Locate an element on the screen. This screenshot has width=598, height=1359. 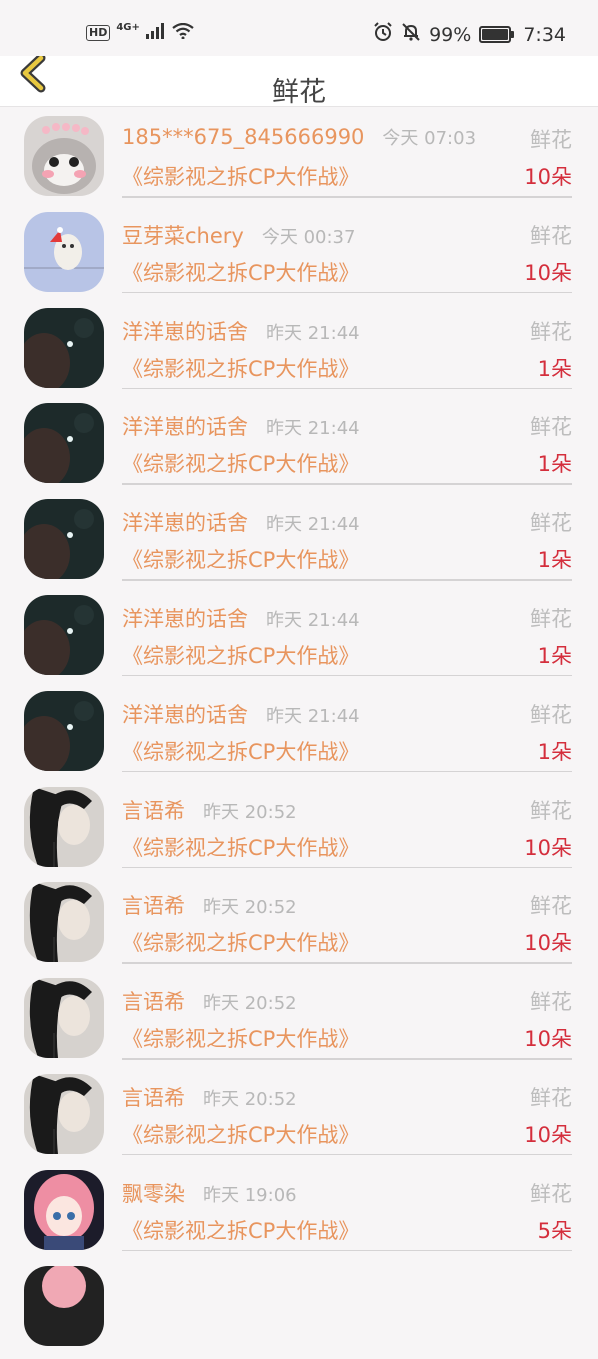
list-item-partial is located at coordinates (299, 1311).